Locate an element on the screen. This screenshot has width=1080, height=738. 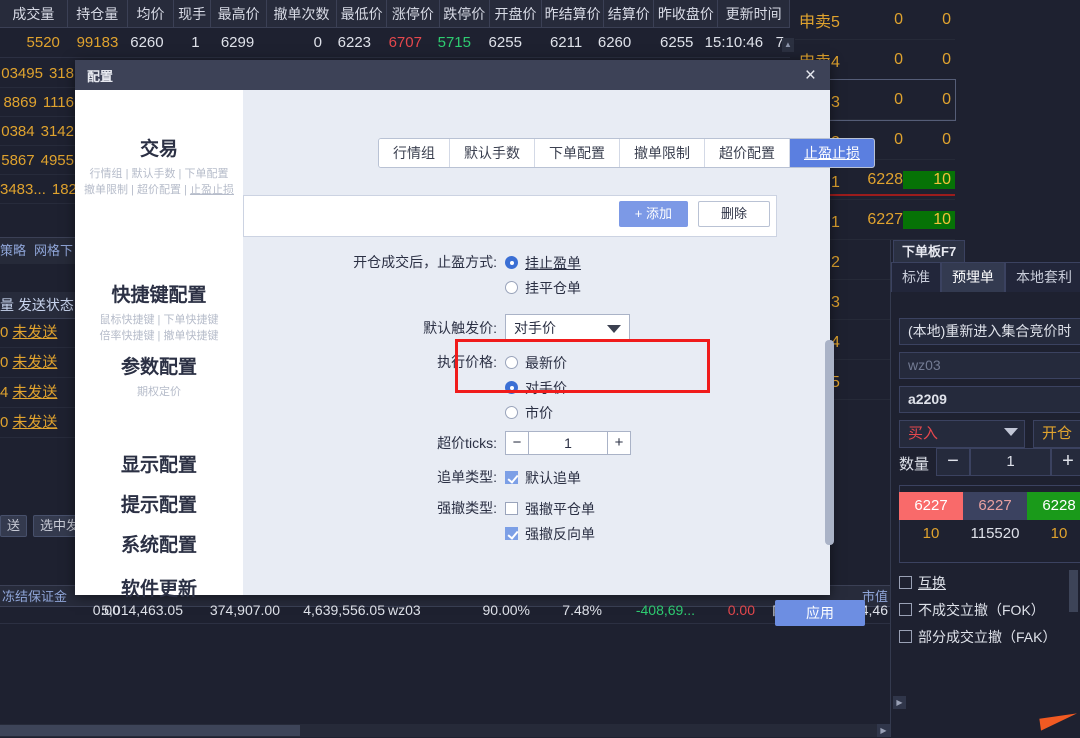
sidebar-item-提示配置: 提示配置 is located at coordinates (159, 503).